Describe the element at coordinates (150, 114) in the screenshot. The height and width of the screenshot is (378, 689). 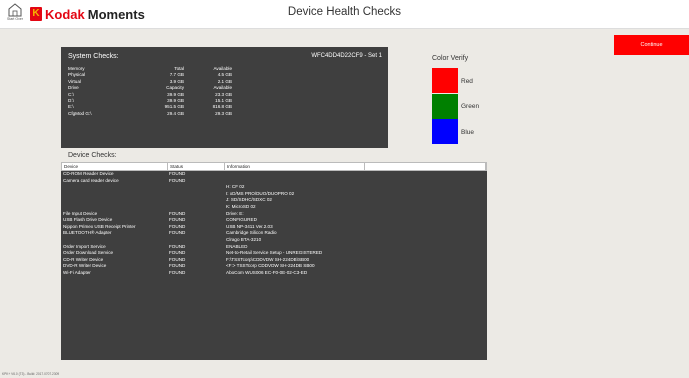
I see `system-row: CfgMod G:\ 29.4 GB 29.3 GB` at that location.